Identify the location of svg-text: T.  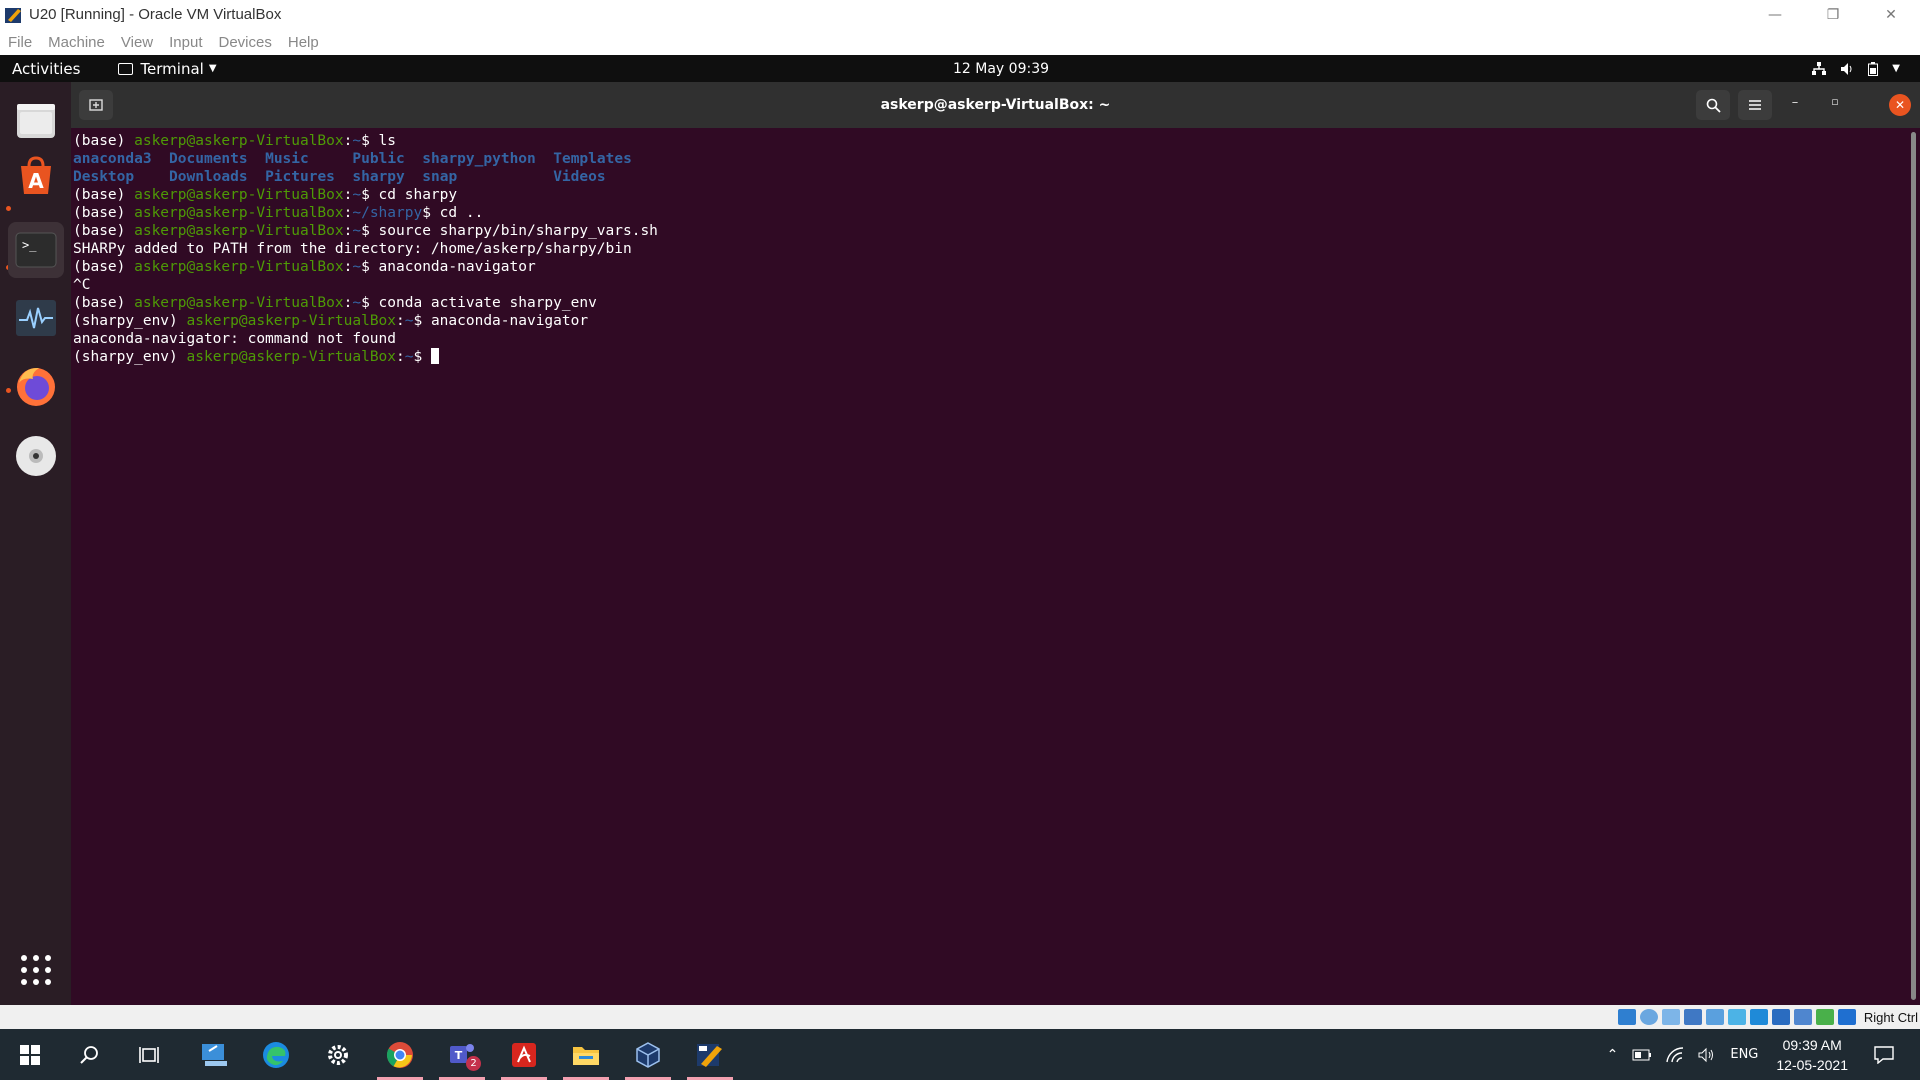
(459, 1055).